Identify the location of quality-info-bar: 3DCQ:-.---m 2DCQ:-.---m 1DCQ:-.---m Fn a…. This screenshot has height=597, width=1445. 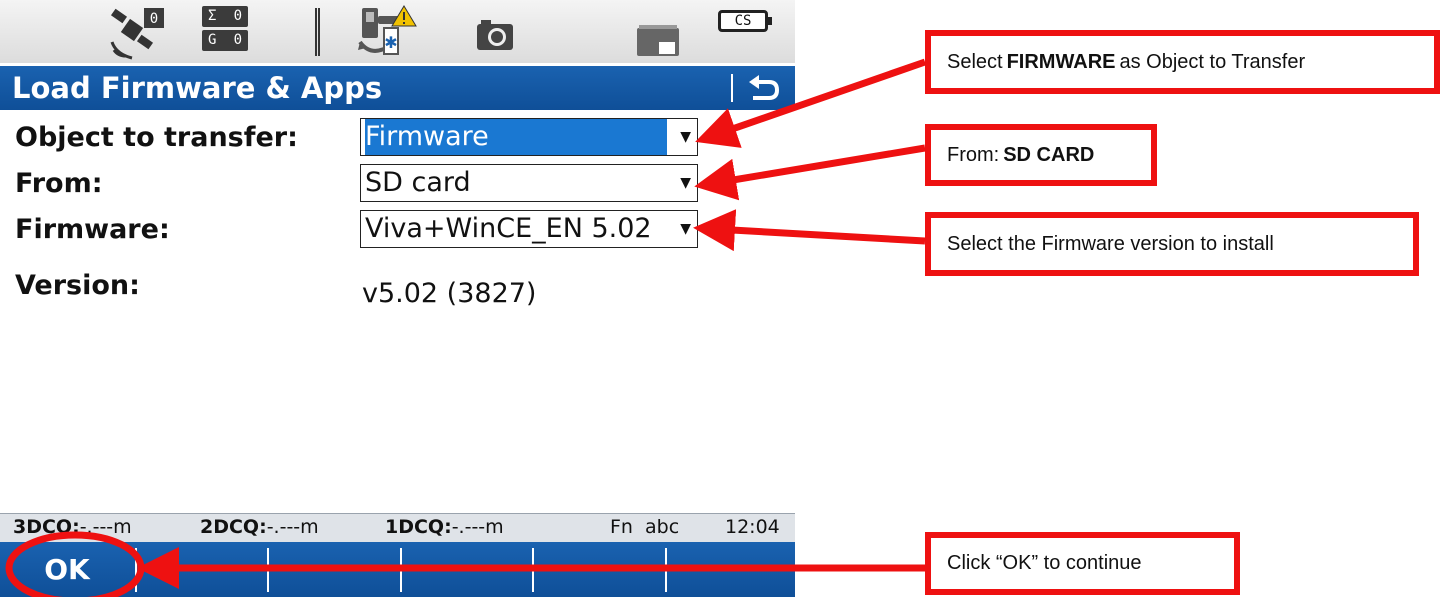
(397, 527).